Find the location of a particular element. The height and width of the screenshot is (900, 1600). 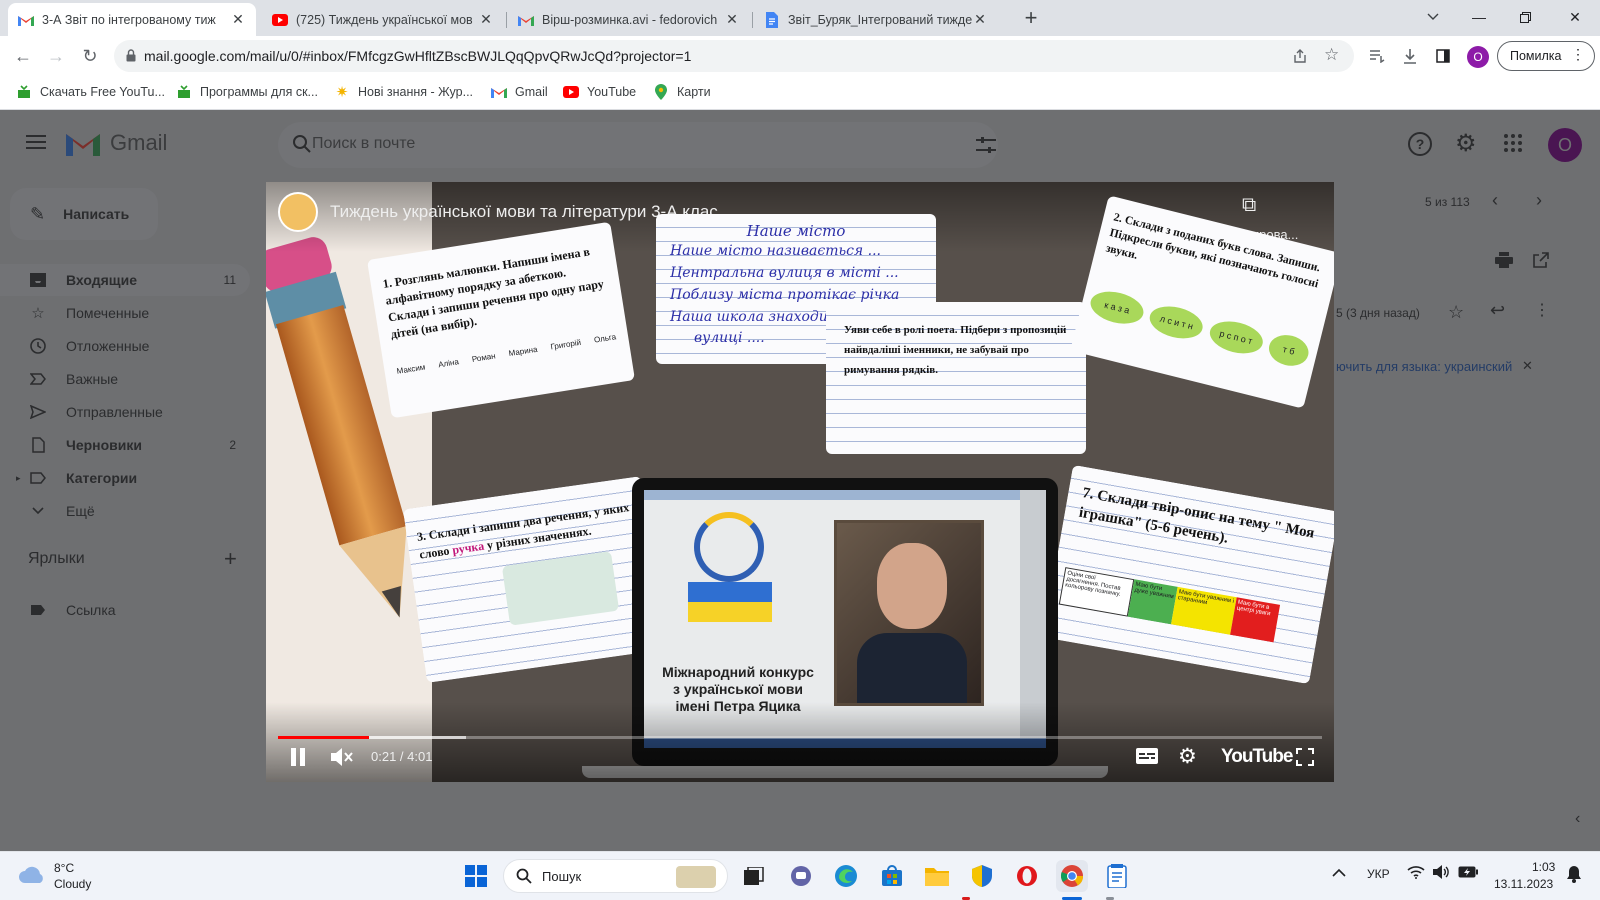

file-explorer-button is located at coordinates (937, 876).